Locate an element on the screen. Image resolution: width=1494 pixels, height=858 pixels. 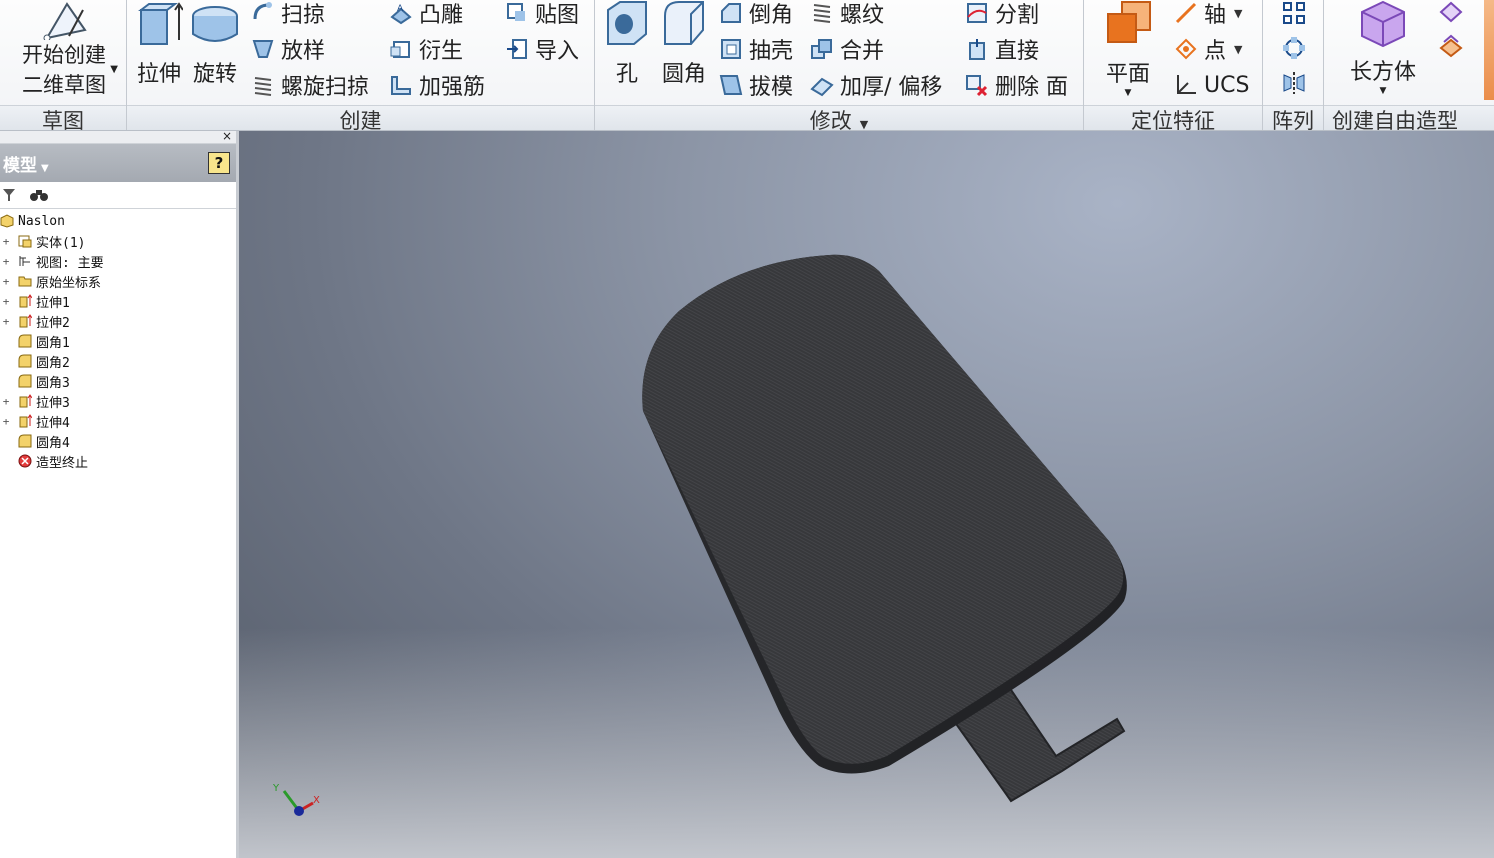
sweep-label: 扫掠 is located at coordinates (303, 15).